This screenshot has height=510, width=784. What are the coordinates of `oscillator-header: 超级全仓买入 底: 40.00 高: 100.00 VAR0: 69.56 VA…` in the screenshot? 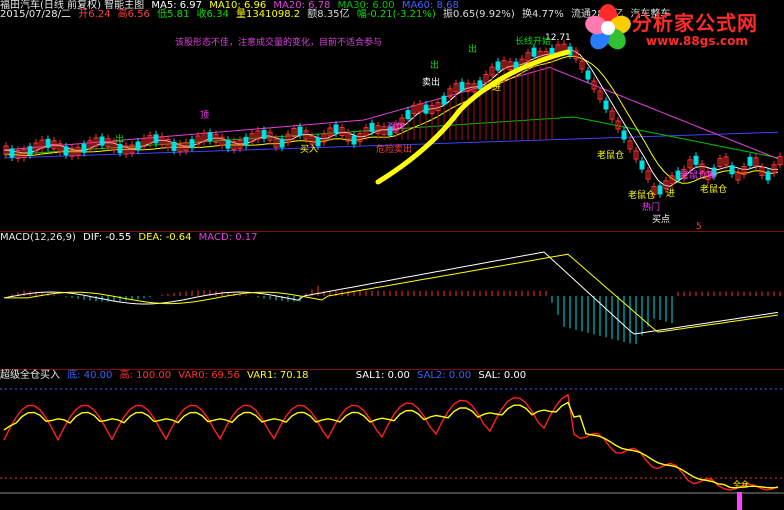 It's located at (265, 375).